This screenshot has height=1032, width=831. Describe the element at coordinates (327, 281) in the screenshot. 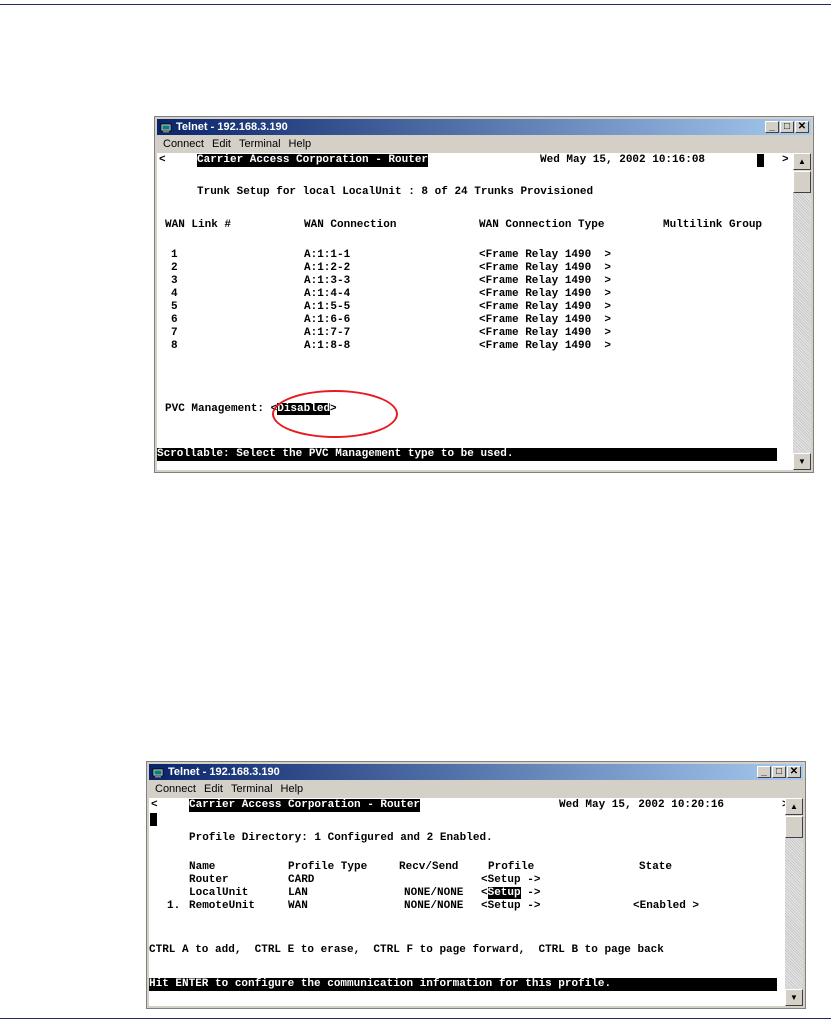

I see `wan-connection: A:1:3-3` at that location.